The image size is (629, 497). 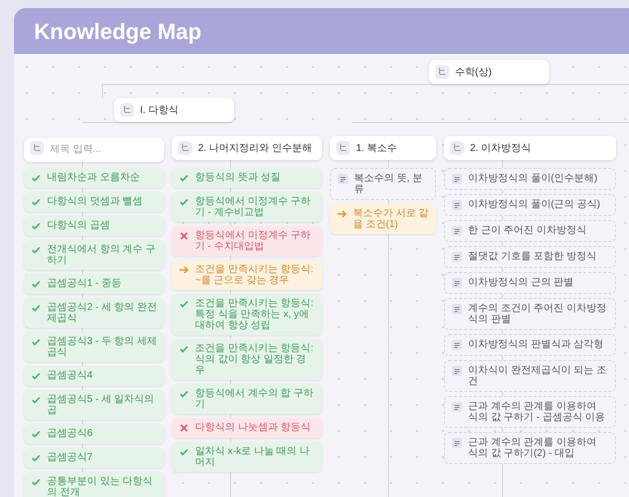 I want to click on lesson-card: 이차방정식의 근의 판별, so click(x=530, y=283).